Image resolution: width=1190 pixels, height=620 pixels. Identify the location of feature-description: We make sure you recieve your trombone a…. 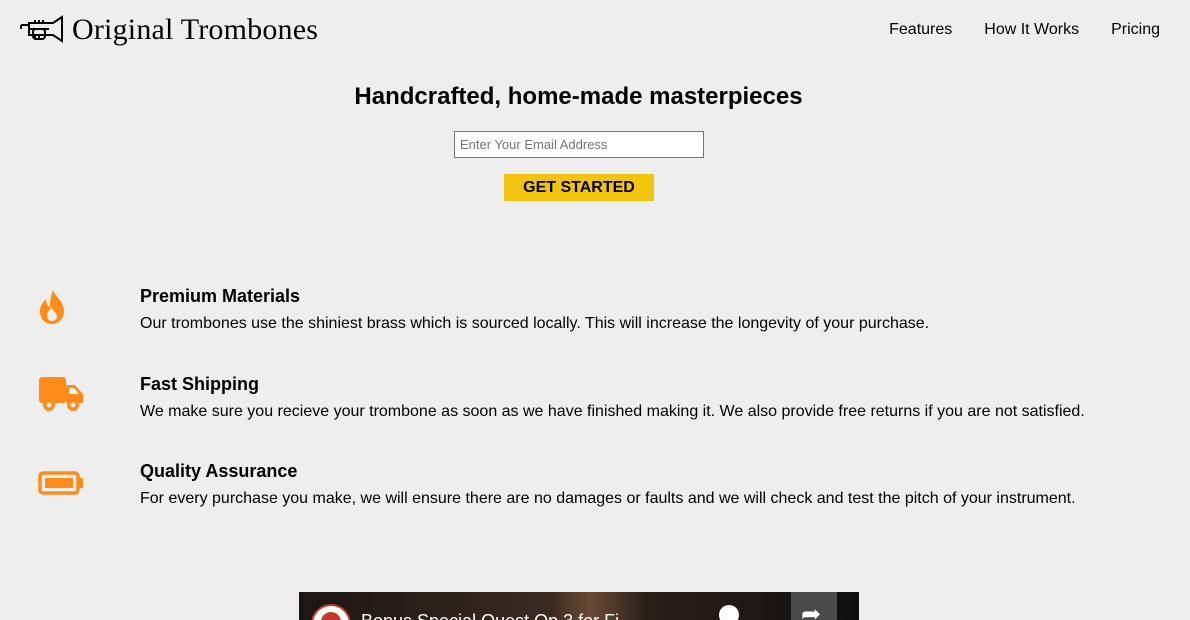
(612, 411).